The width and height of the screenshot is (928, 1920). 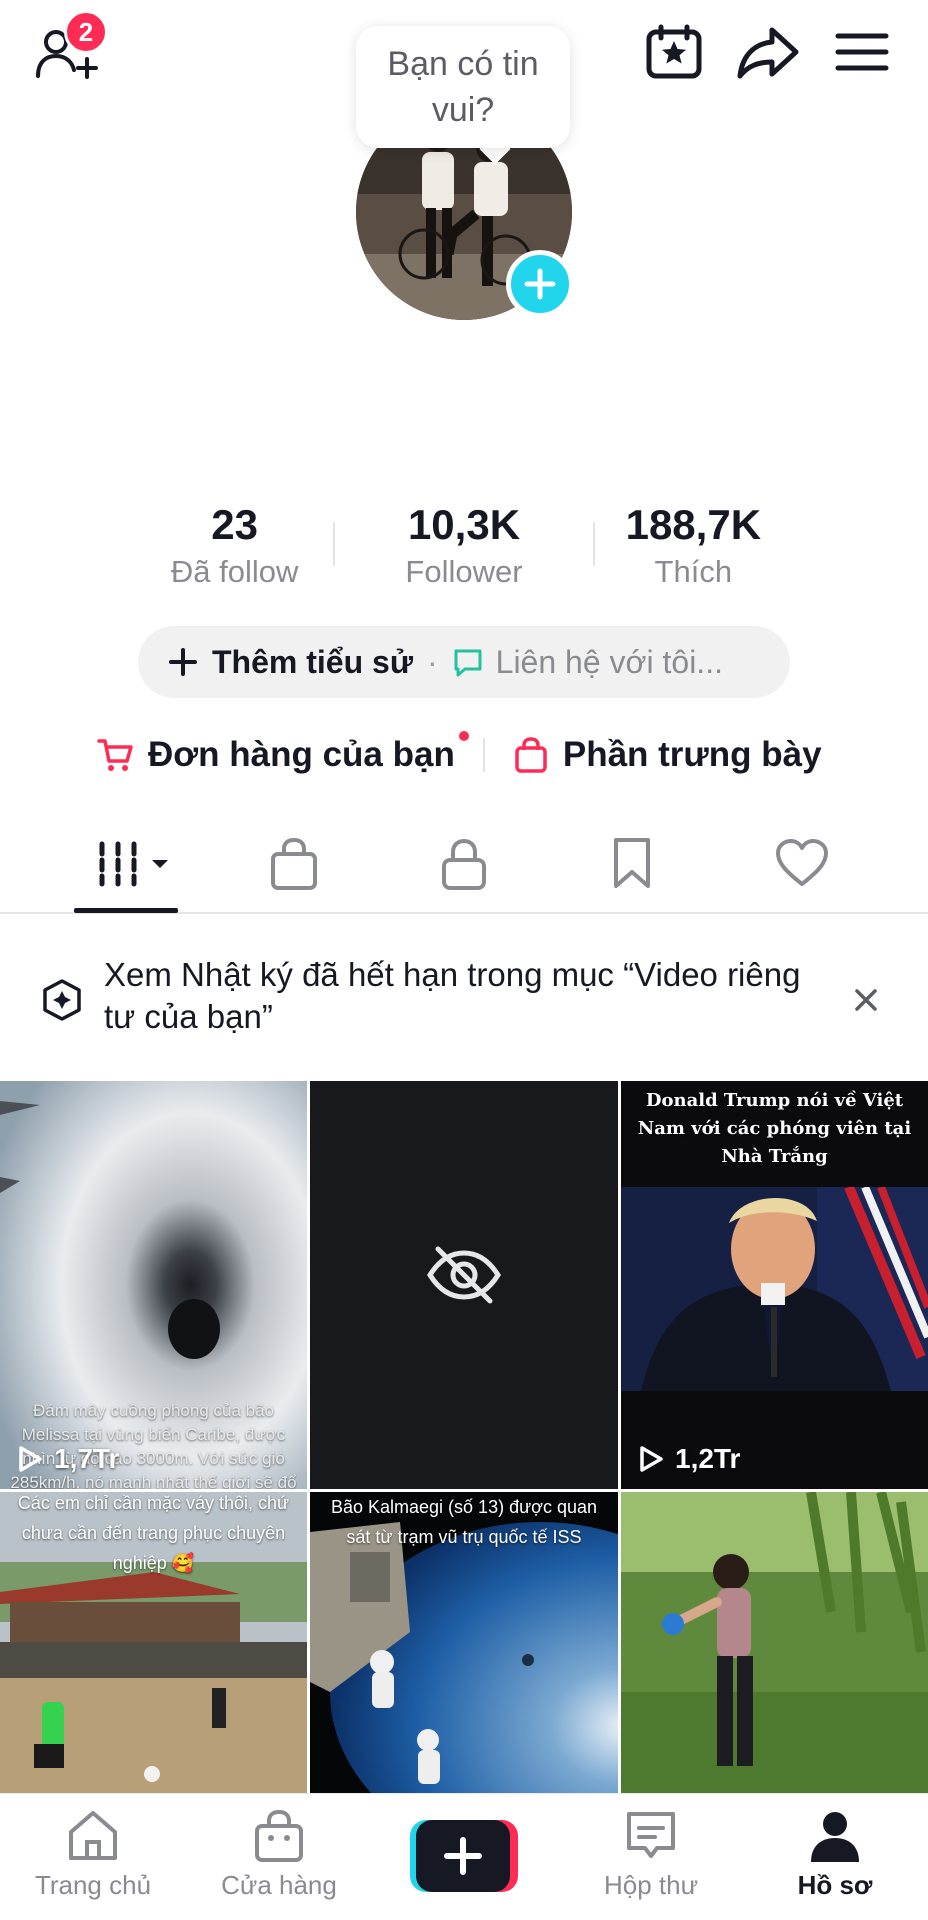 What do you see at coordinates (301, 754) in the screenshot?
I see `orders-label: Đơn hàng của bạn` at bounding box center [301, 754].